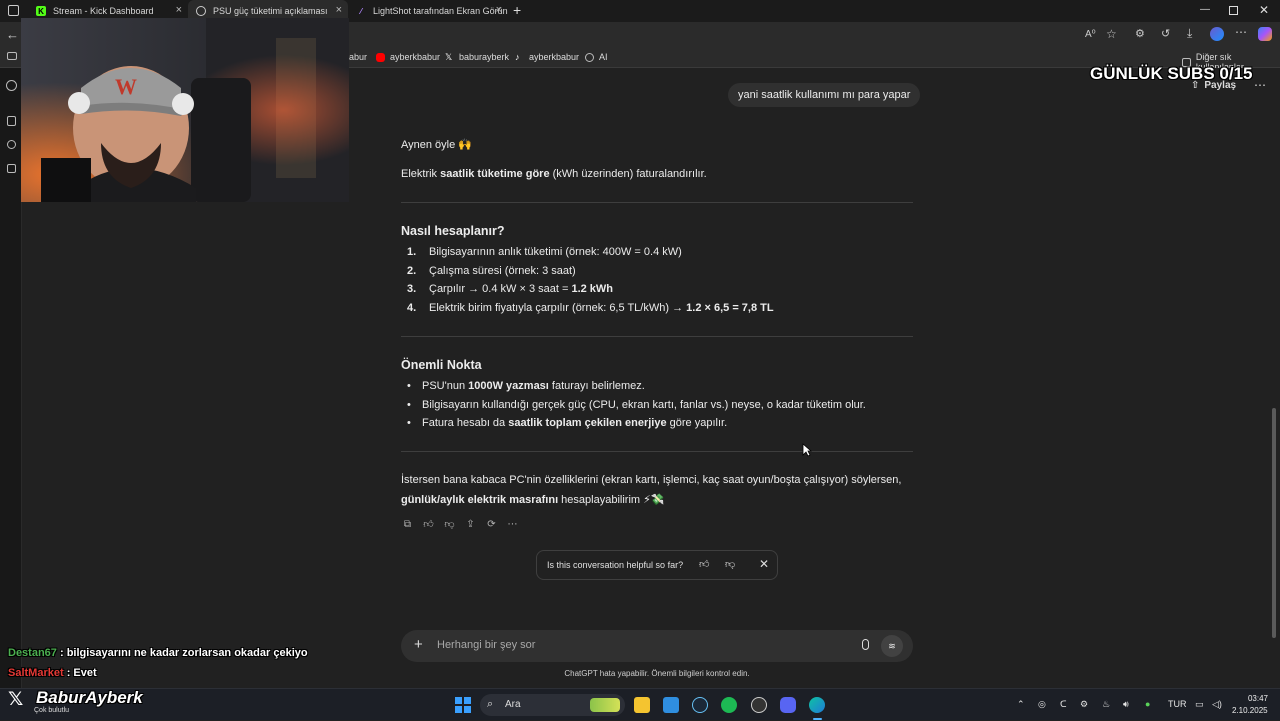 This screenshot has width=1280, height=721. I want to click on show-hidden-icons: ⌃, so click(1021, 704).